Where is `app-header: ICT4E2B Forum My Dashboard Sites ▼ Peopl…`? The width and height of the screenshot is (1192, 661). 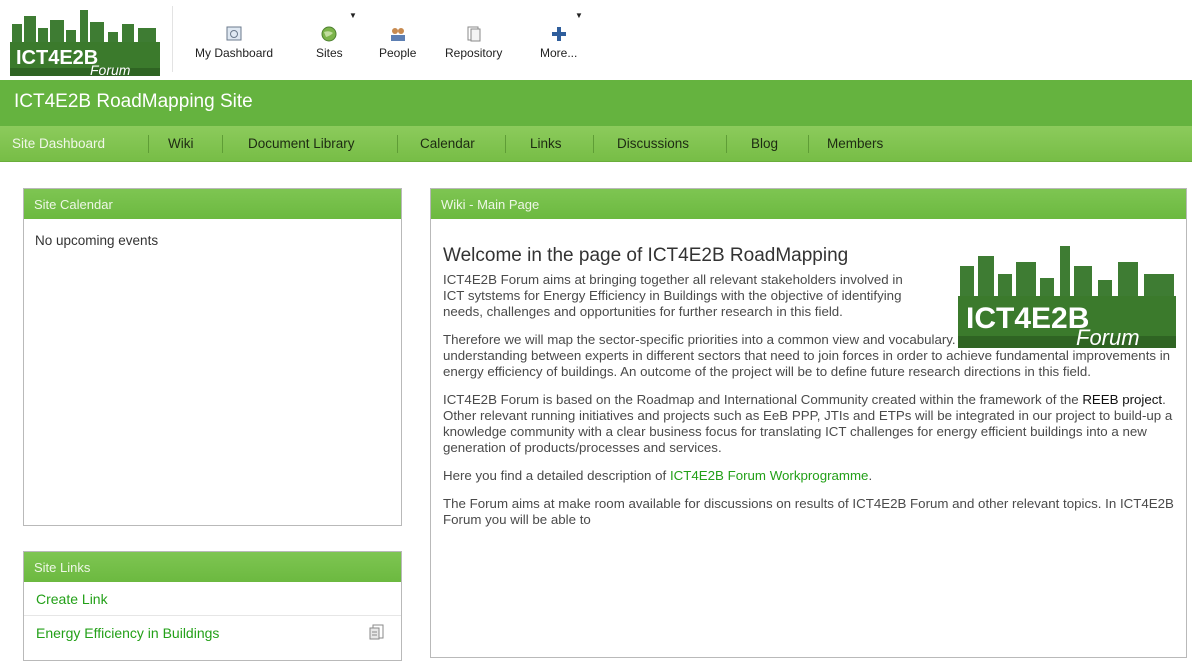
app-header: ICT4E2B Forum My Dashboard Sites ▼ Peopl… is located at coordinates (596, 40).